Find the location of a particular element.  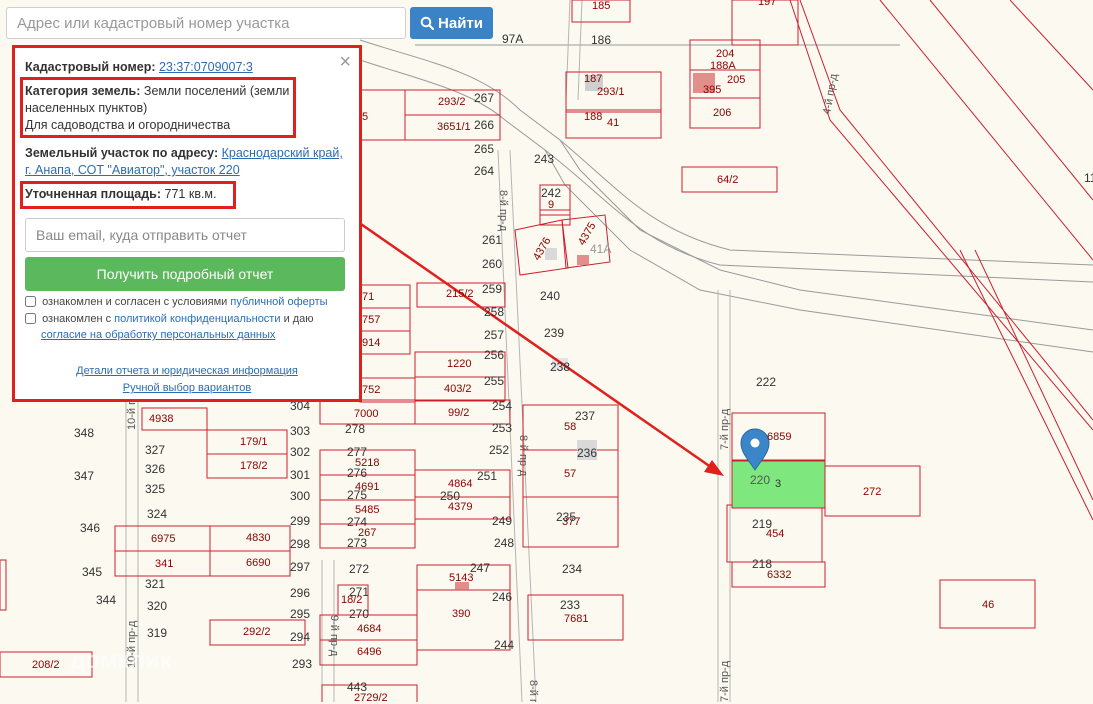

parcel-label: 41 is located at coordinates (613, 123).